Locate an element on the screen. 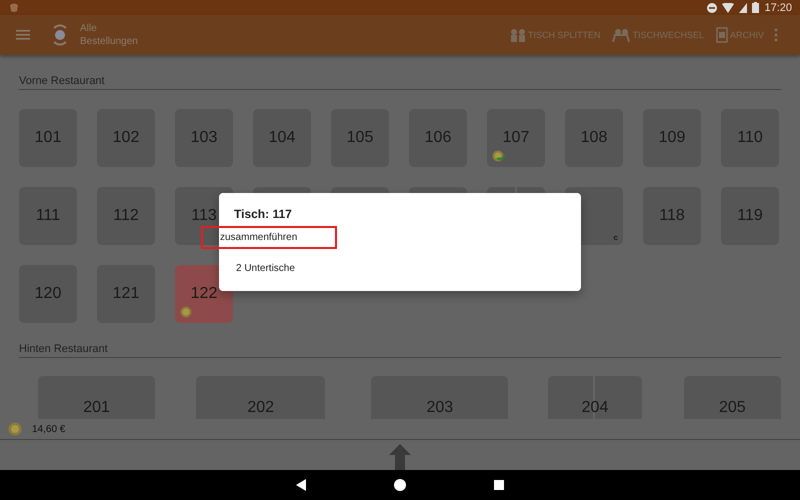  arrow-up-icon is located at coordinates (400, 457).